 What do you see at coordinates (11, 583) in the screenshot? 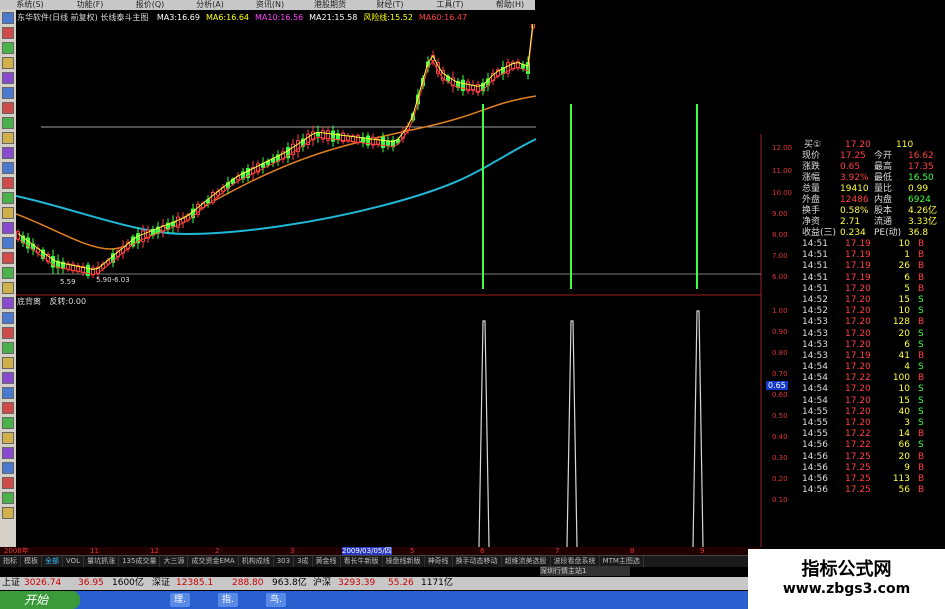
I see `sh-label: 上证` at bounding box center [11, 583].